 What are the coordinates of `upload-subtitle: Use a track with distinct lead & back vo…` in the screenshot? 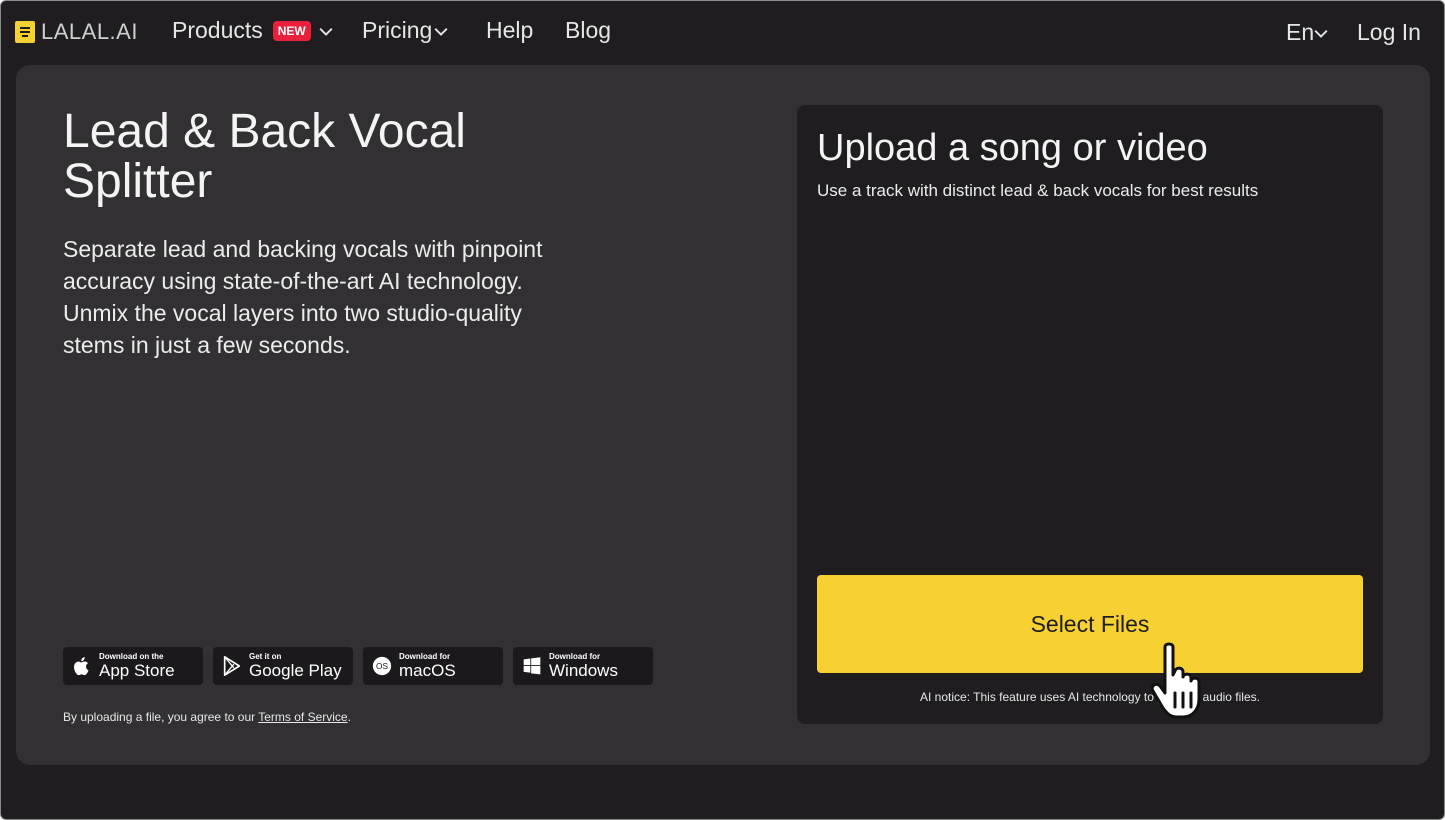 It's located at (1038, 190).